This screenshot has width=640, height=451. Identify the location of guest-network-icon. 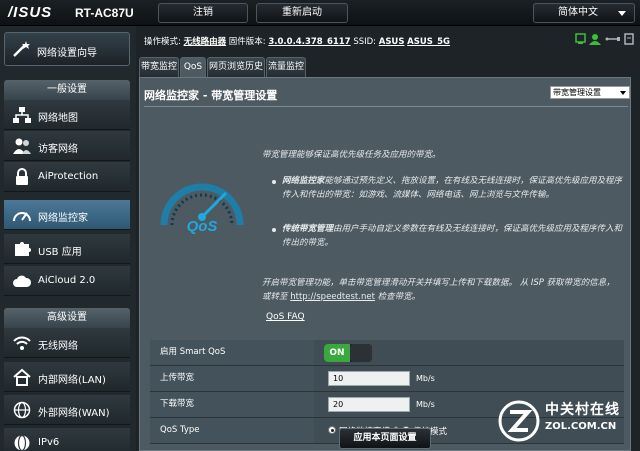
(22, 146).